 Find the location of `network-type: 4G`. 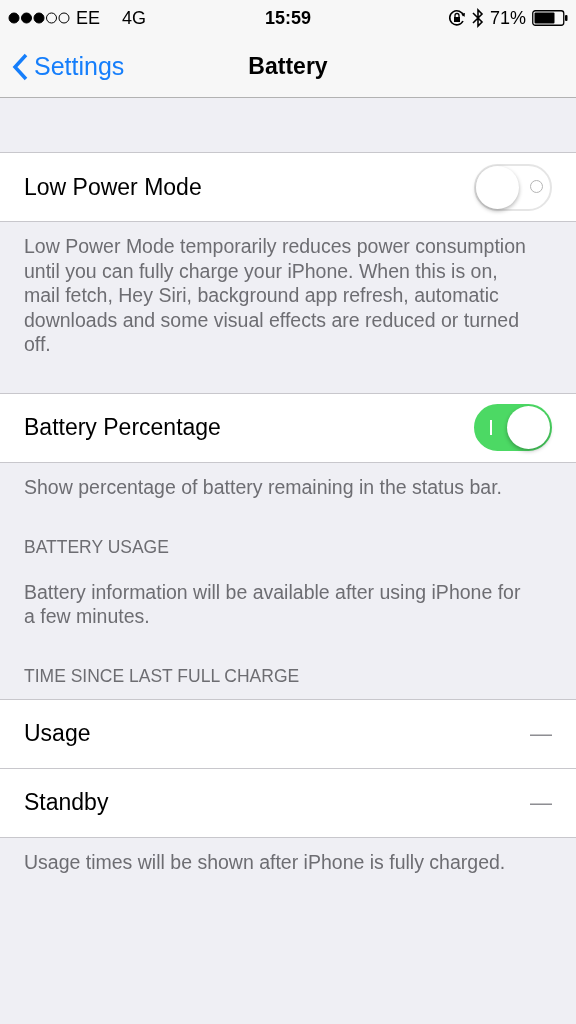

network-type: 4G is located at coordinates (134, 18).